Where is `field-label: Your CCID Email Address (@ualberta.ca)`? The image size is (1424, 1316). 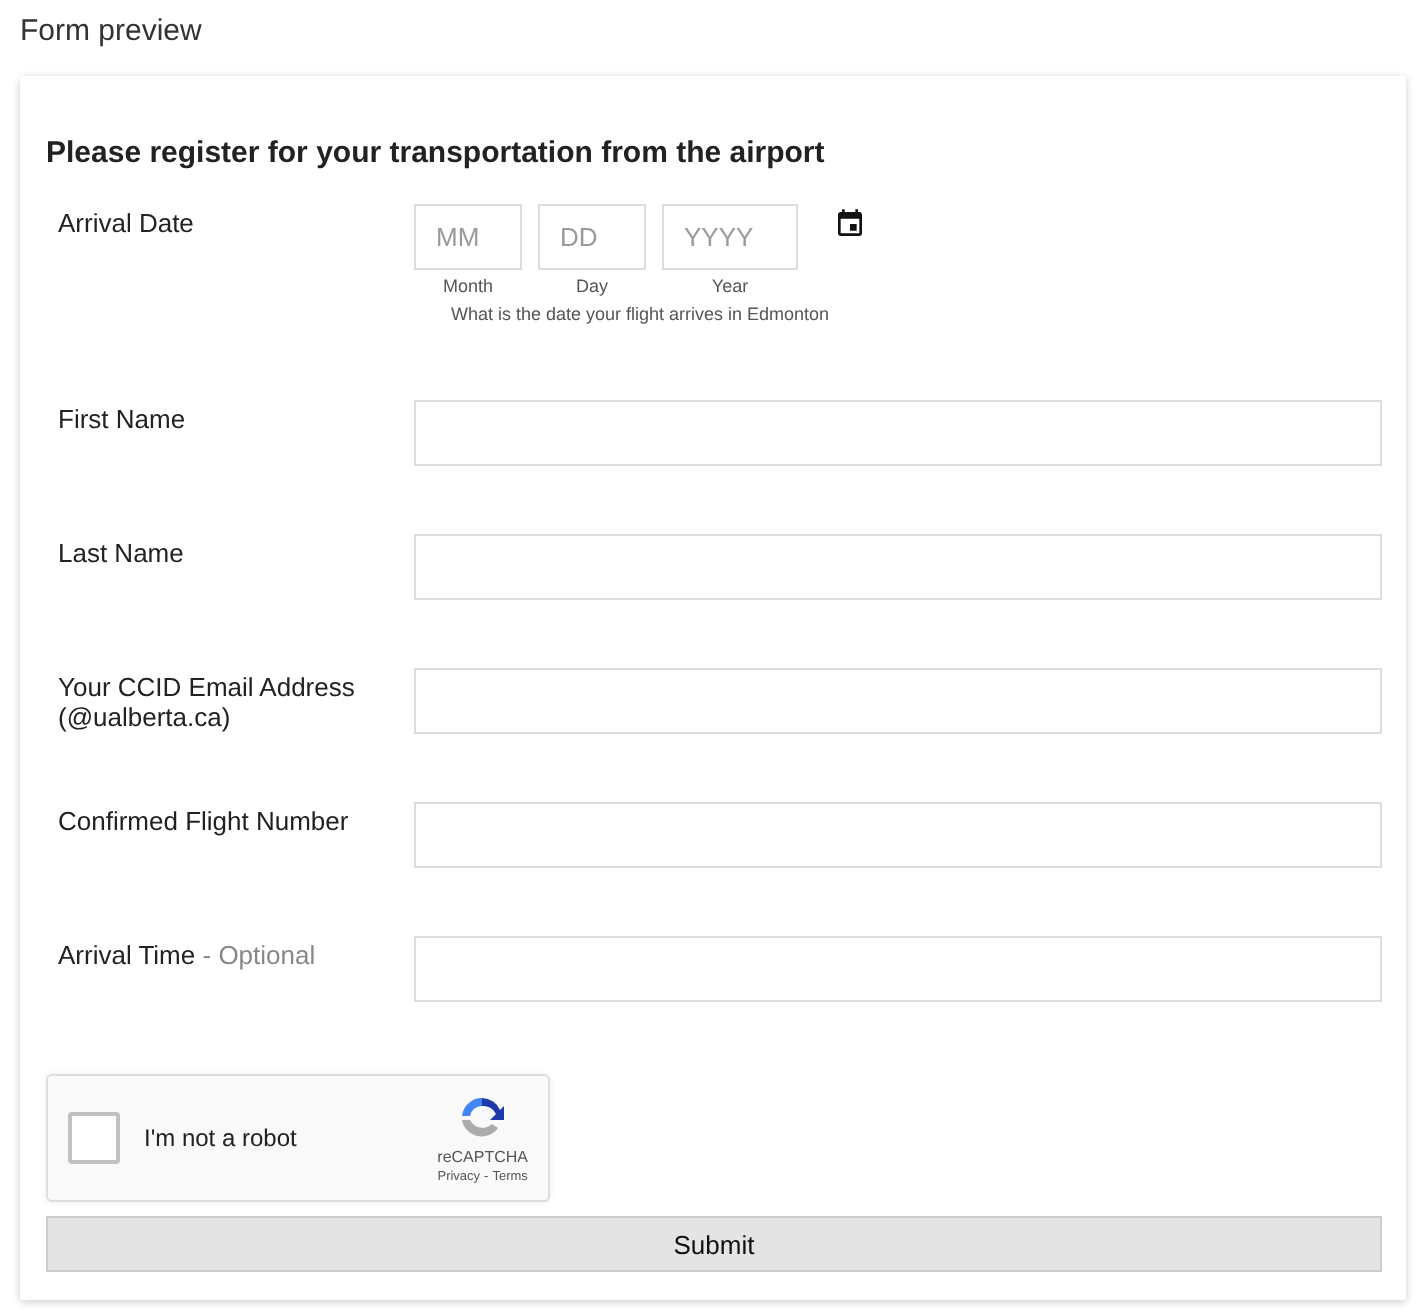 field-label: Your CCID Email Address (@ualberta.ca) is located at coordinates (206, 701).